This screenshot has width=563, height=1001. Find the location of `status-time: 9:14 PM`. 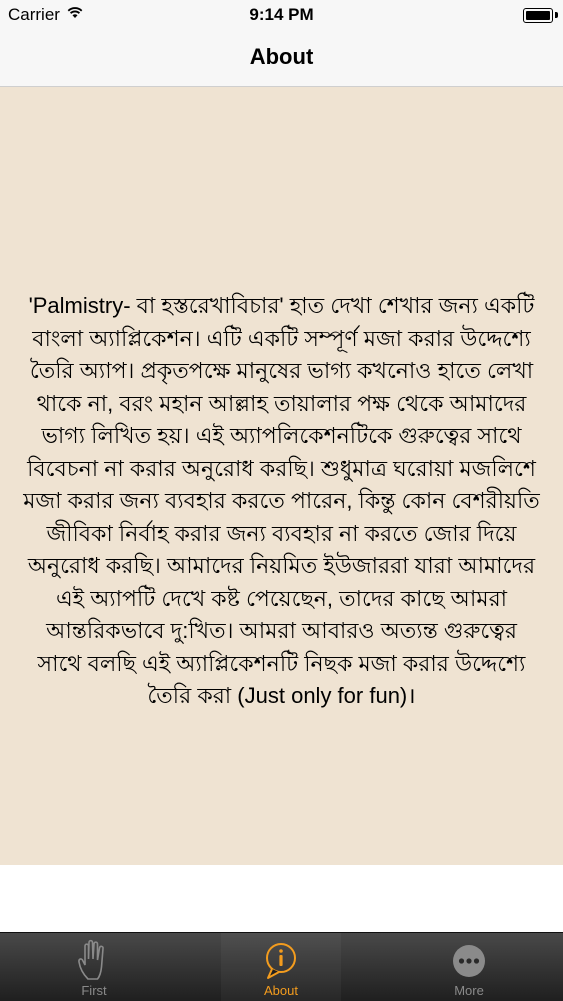

status-time: 9:14 PM is located at coordinates (281, 14).